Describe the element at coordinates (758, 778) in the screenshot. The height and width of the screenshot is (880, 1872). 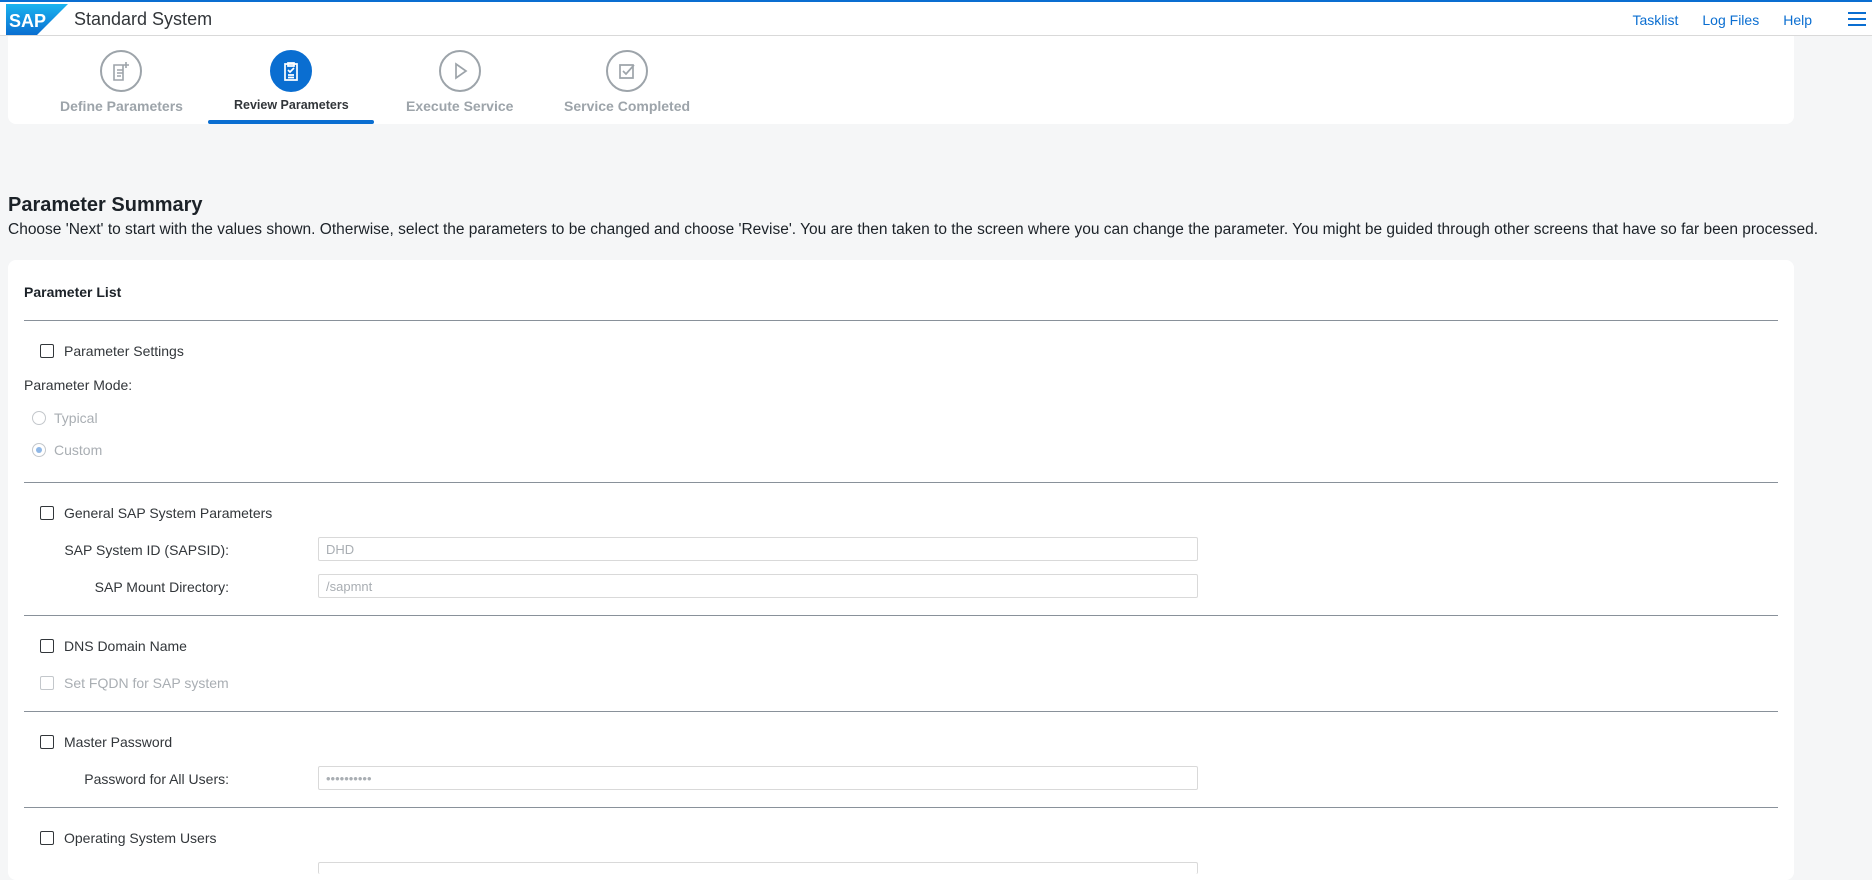
I see `password-field` at that location.